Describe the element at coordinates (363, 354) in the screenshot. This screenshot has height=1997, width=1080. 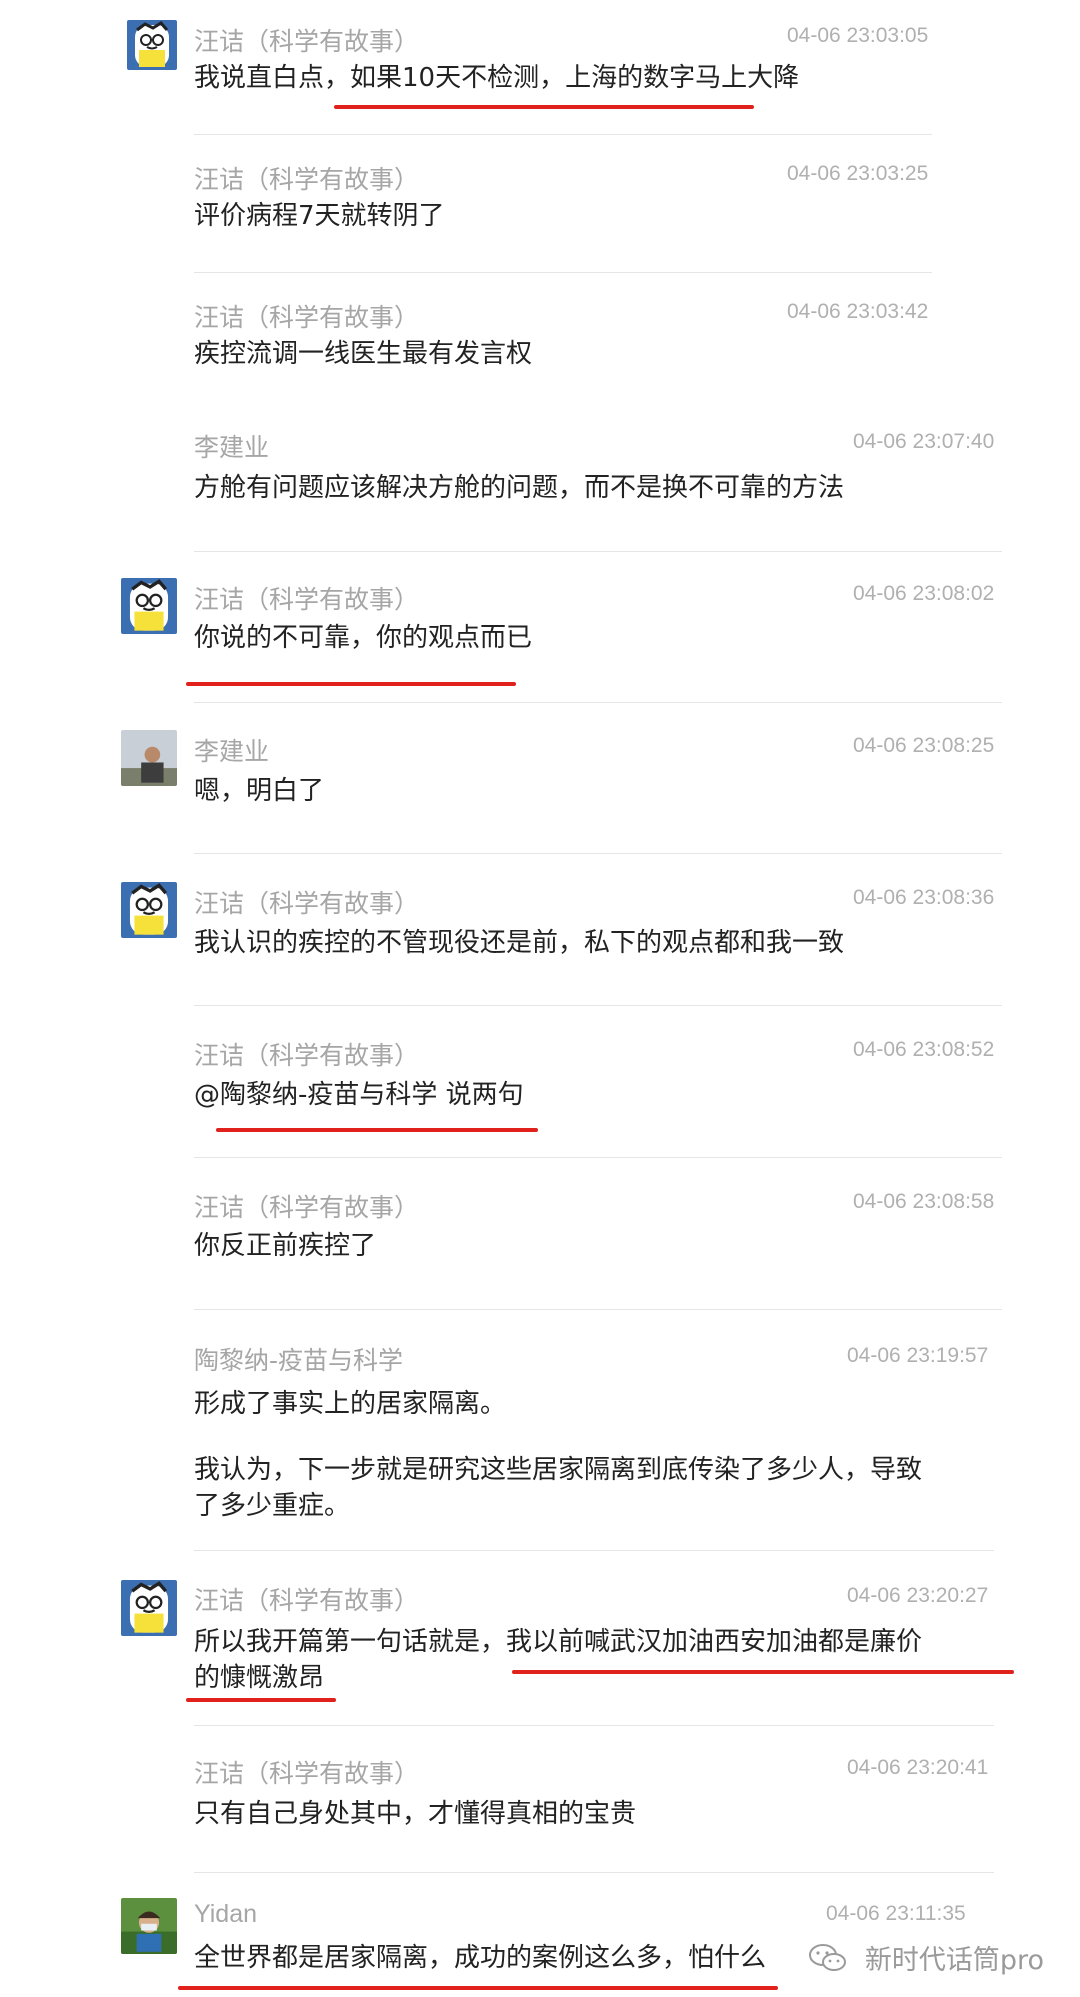
I see `message-text: 疾控流调一线医生最有发言权` at that location.